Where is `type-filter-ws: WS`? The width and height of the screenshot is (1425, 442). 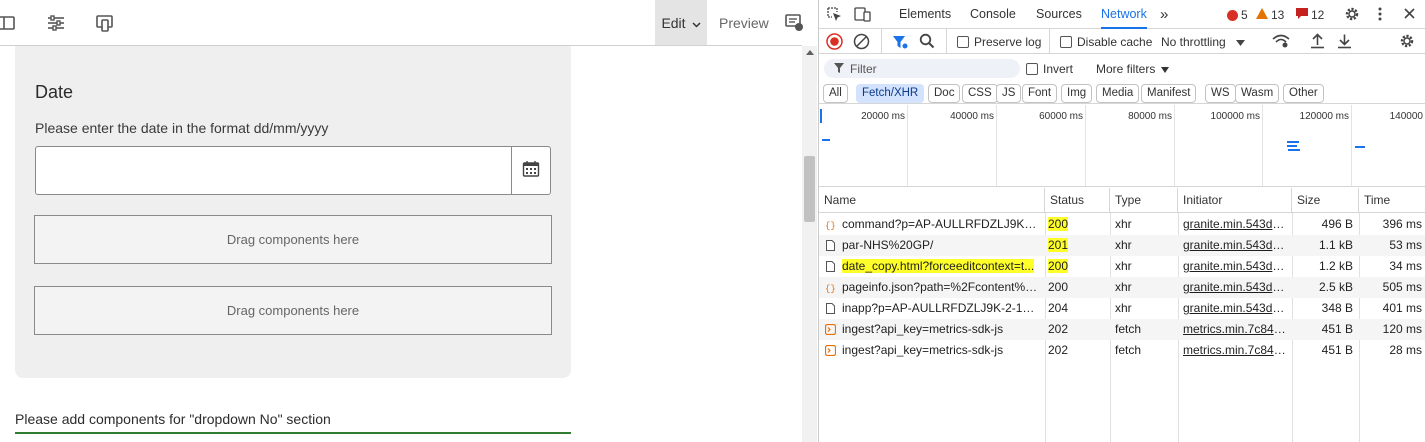
type-filter-ws: WS is located at coordinates (1220, 93).